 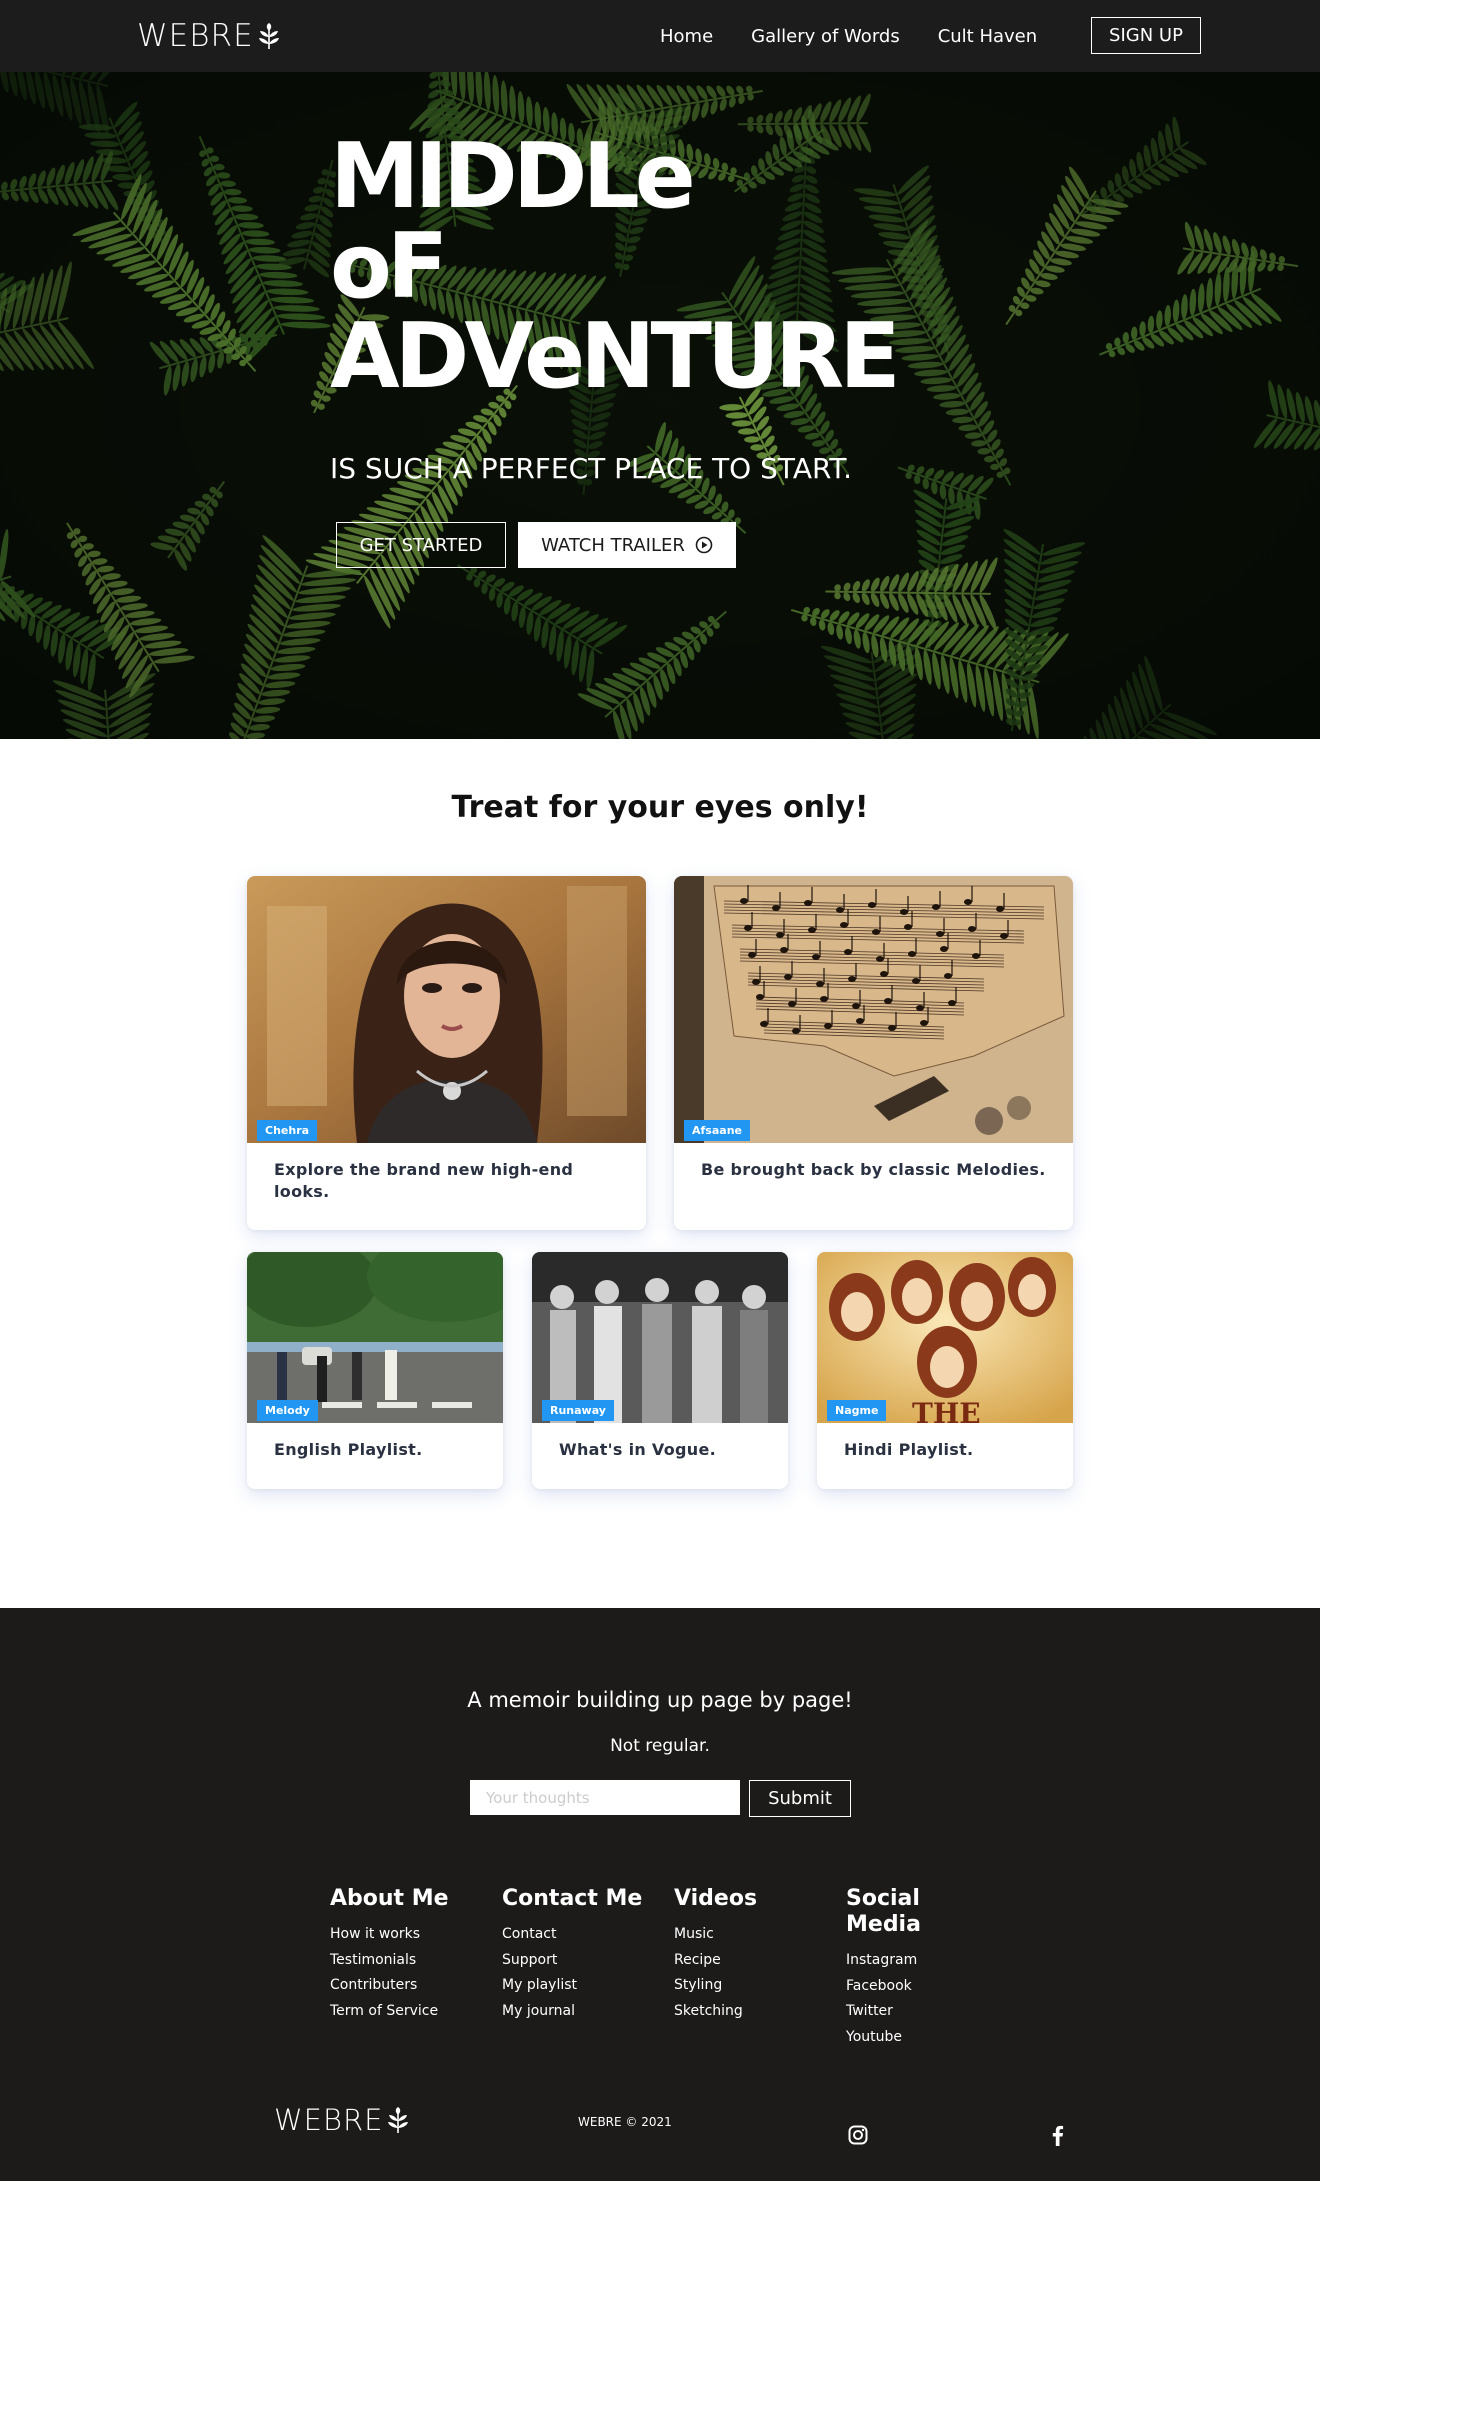 I want to click on nav-link-gallery-of-words: Gallery of Words, so click(x=825, y=36).